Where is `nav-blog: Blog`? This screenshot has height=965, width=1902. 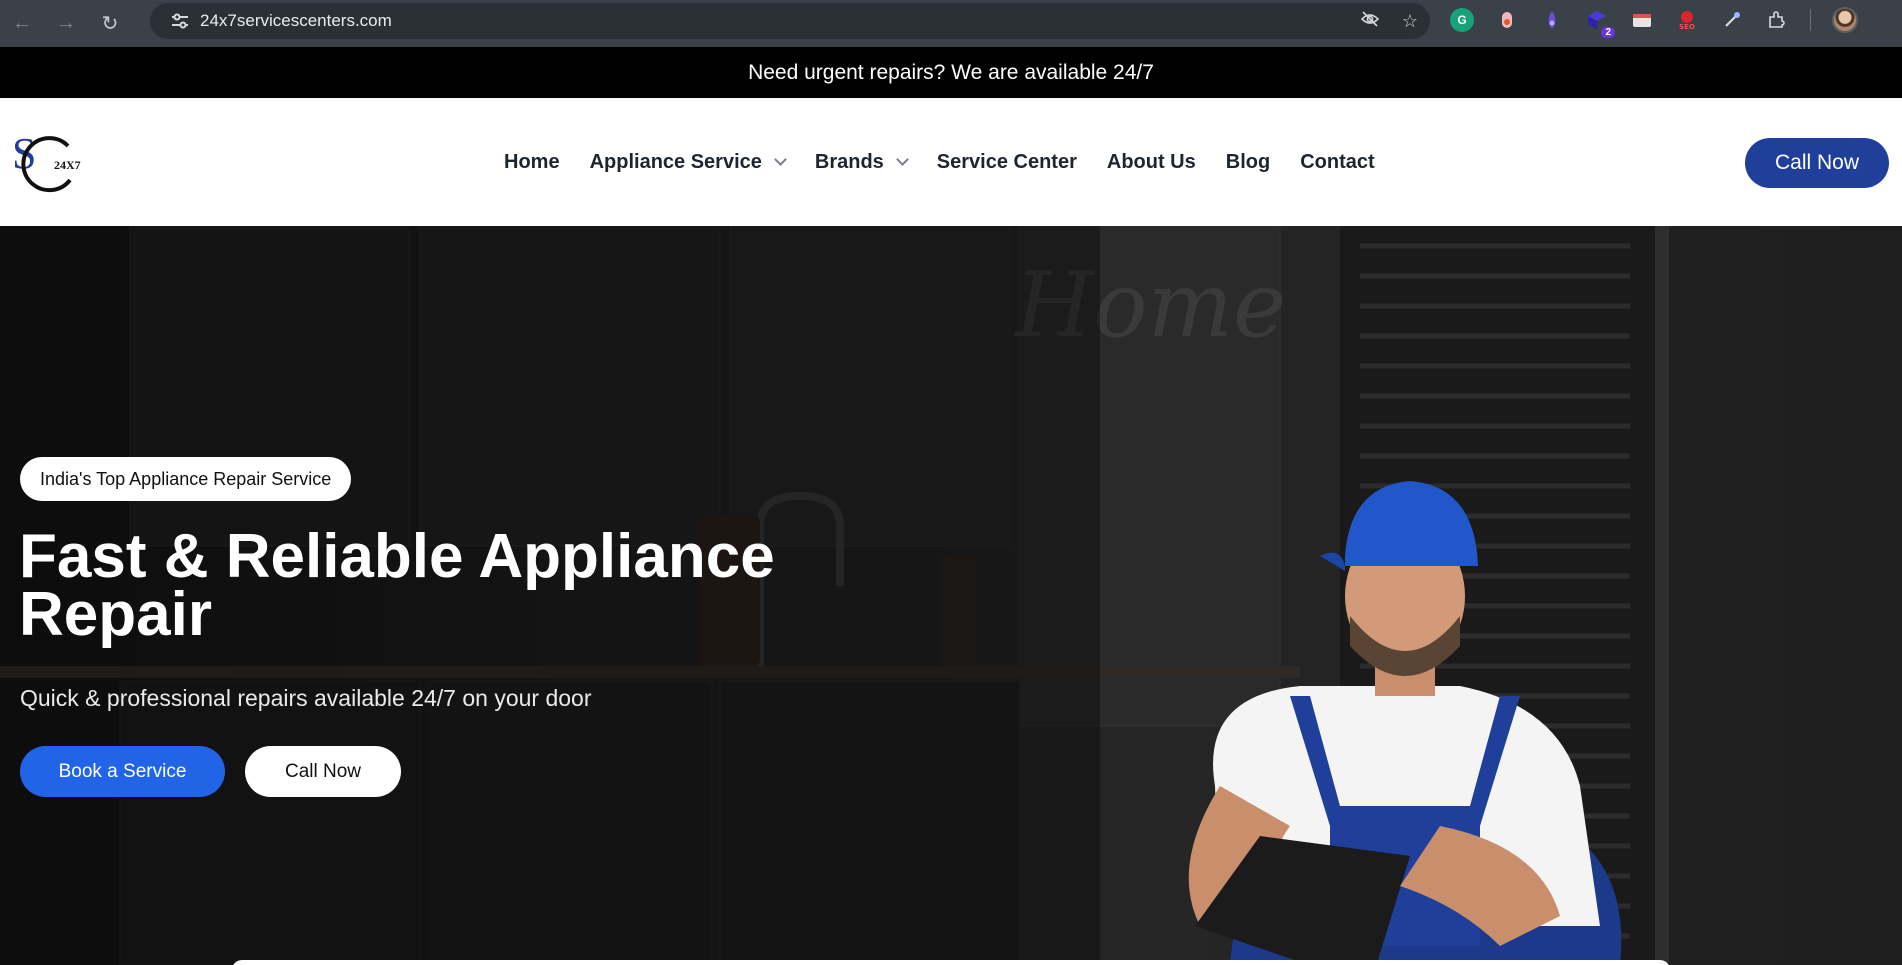 nav-blog: Blog is located at coordinates (1248, 162).